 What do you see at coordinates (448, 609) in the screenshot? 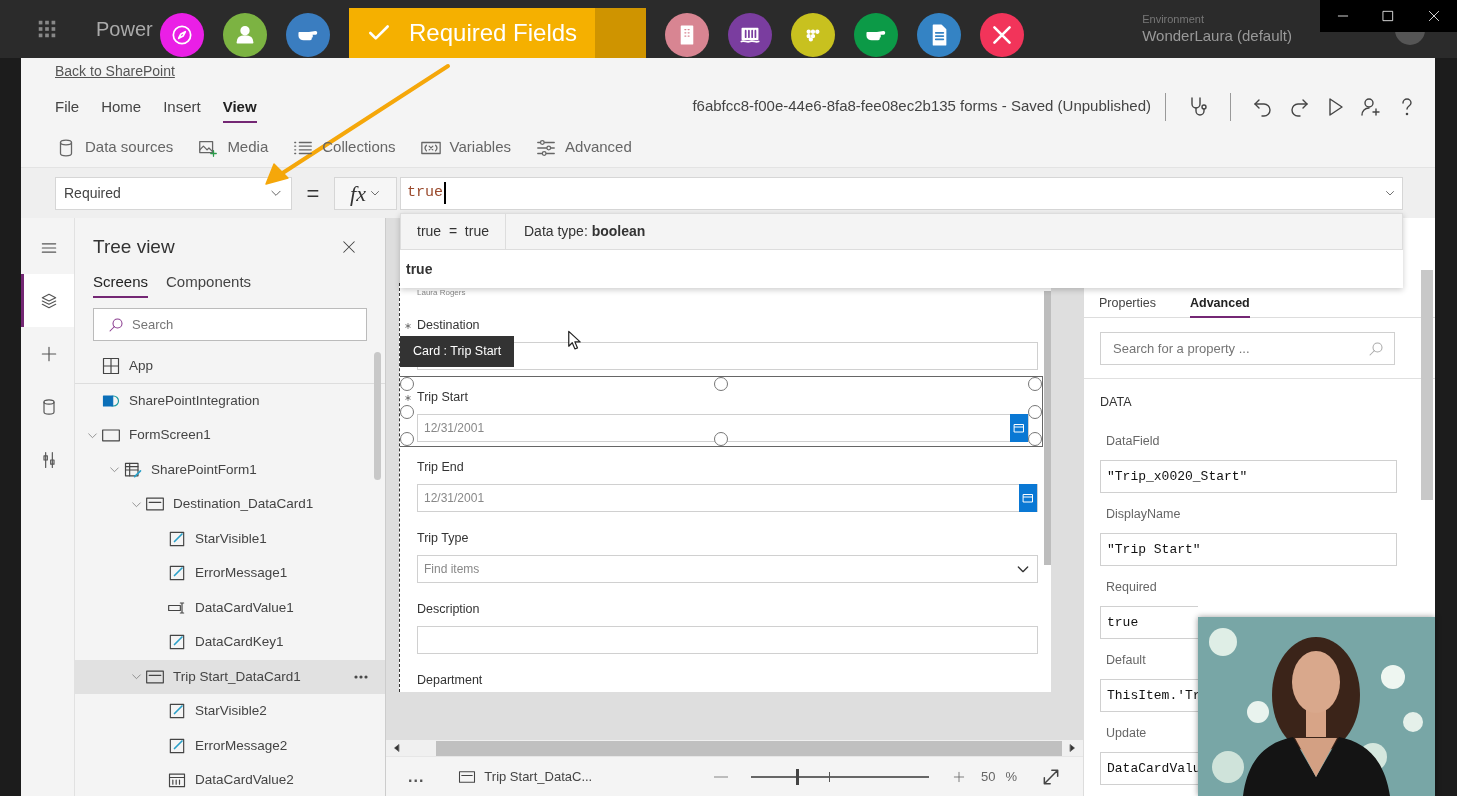
I see `field-label: Description` at bounding box center [448, 609].